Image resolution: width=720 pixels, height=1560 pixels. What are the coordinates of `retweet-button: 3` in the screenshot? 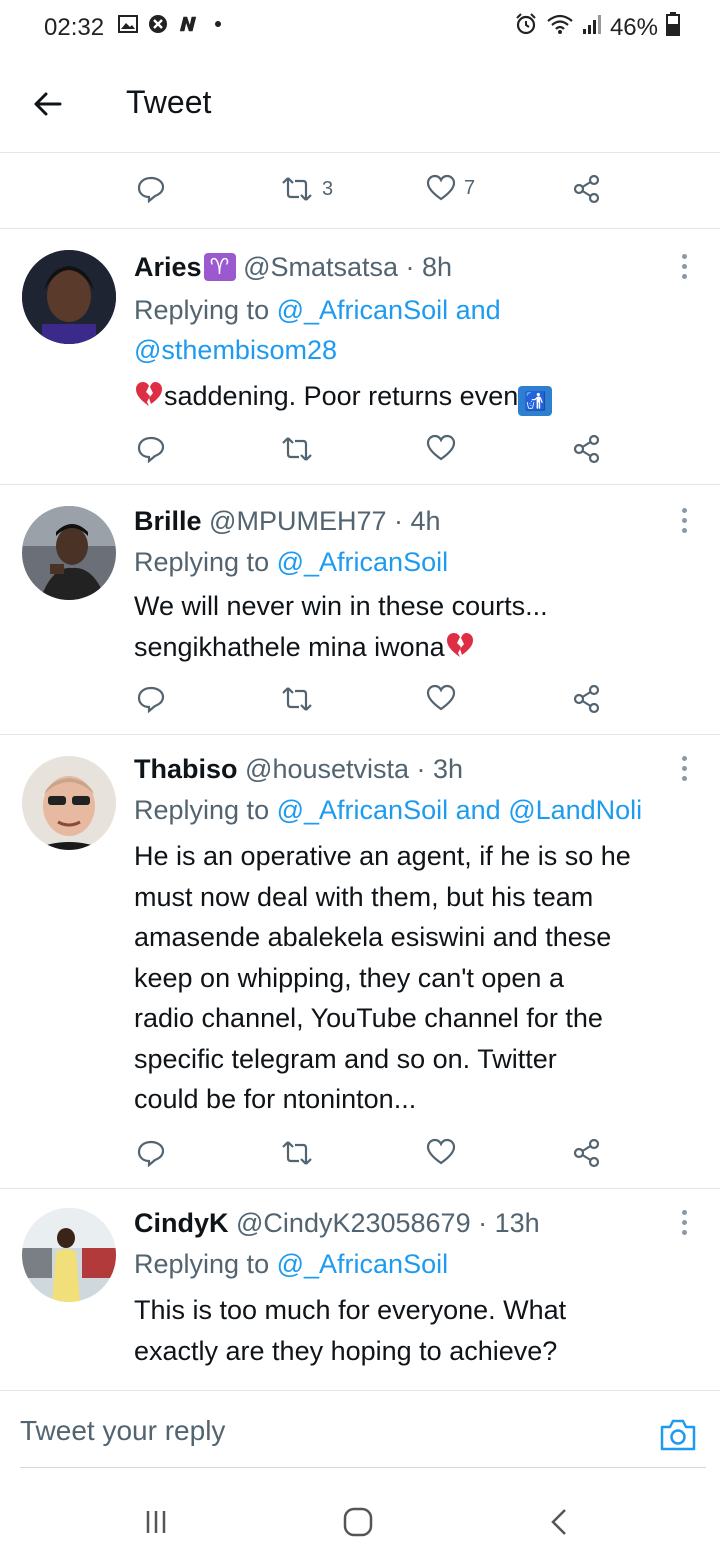 It's located at (306, 189).